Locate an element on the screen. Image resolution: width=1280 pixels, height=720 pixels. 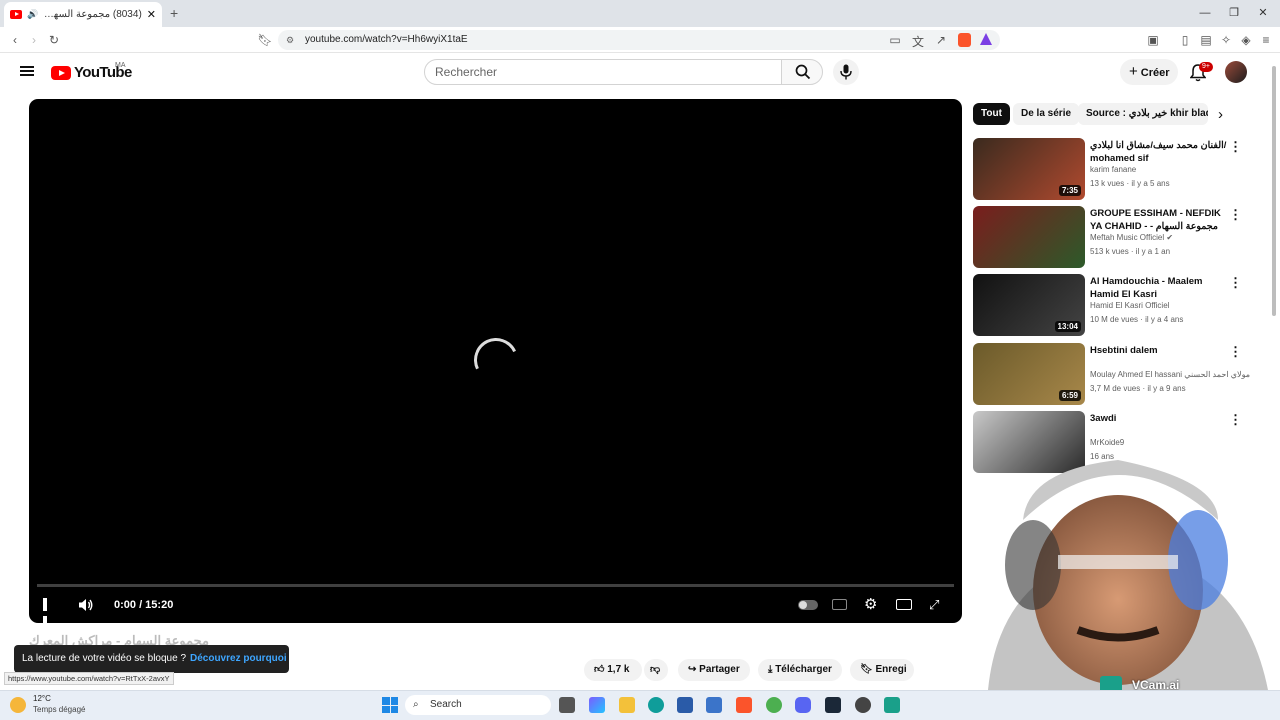
create-button: + Créer is located at coordinates (1149, 72).